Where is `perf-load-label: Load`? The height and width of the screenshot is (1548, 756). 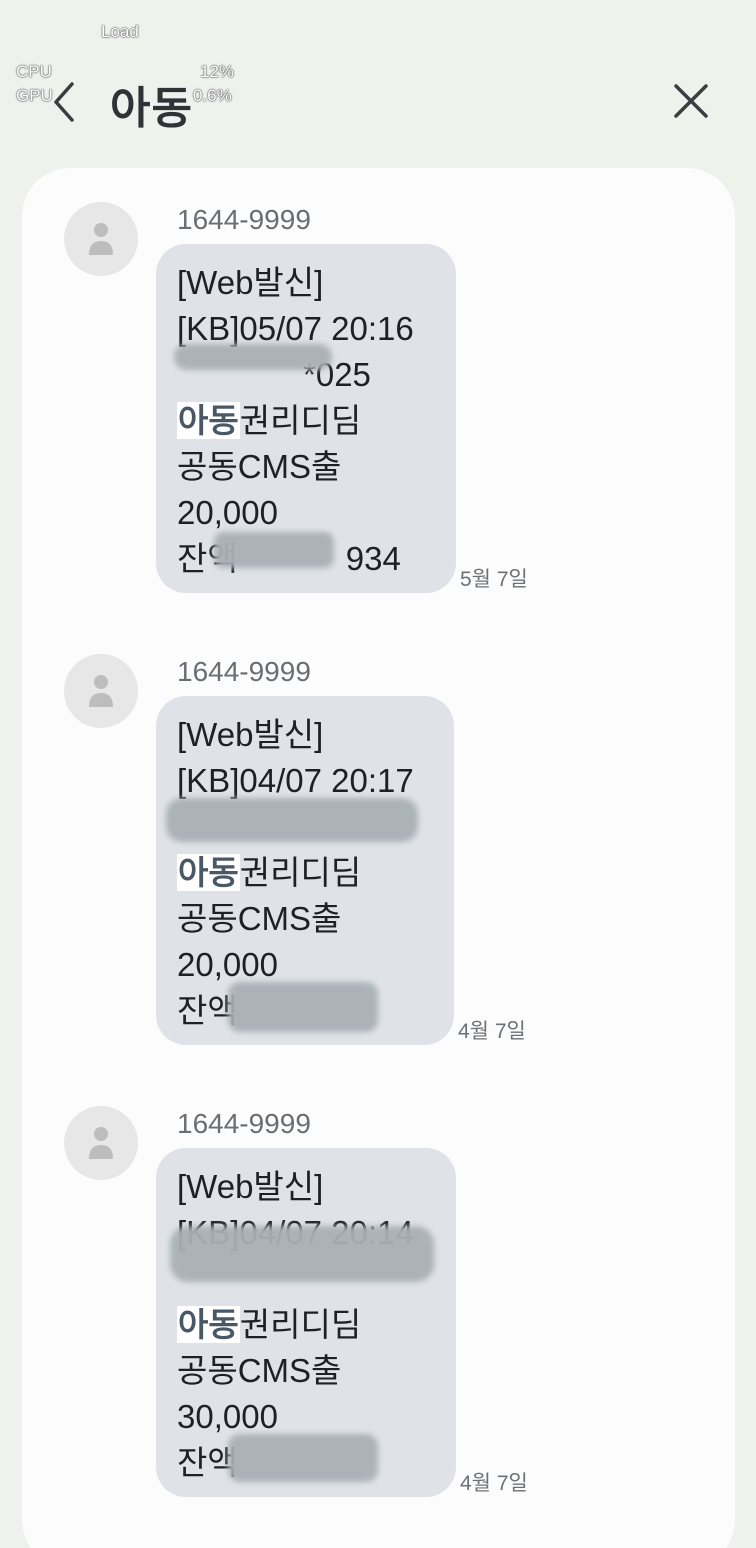
perf-load-label: Load is located at coordinates (120, 31).